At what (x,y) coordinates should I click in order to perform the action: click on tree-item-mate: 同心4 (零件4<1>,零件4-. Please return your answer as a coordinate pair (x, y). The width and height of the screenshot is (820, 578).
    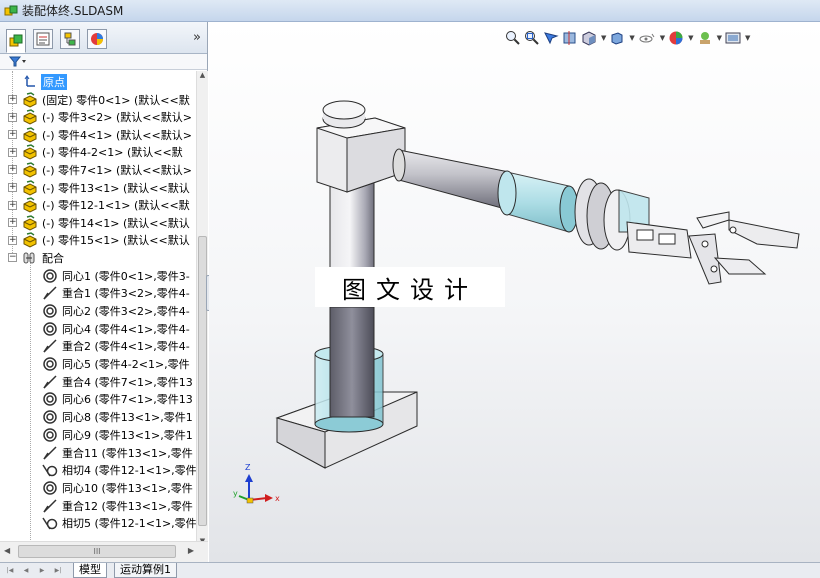
    Looking at the image, I should click on (98, 328).